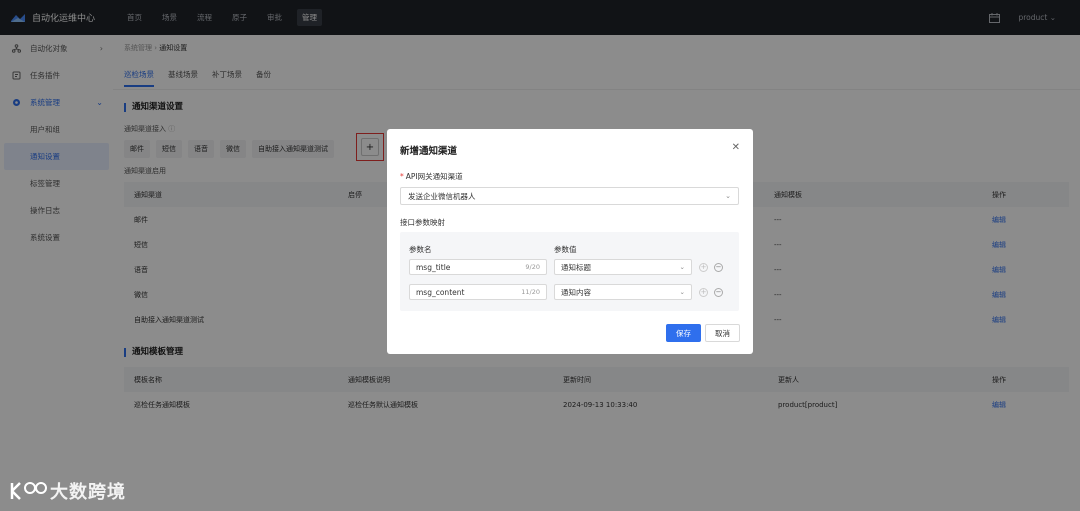 Image resolution: width=1080 pixels, height=511 pixels. What do you see at coordinates (429, 151) in the screenshot?
I see `dialog-title: 新增通知渠道` at bounding box center [429, 151].